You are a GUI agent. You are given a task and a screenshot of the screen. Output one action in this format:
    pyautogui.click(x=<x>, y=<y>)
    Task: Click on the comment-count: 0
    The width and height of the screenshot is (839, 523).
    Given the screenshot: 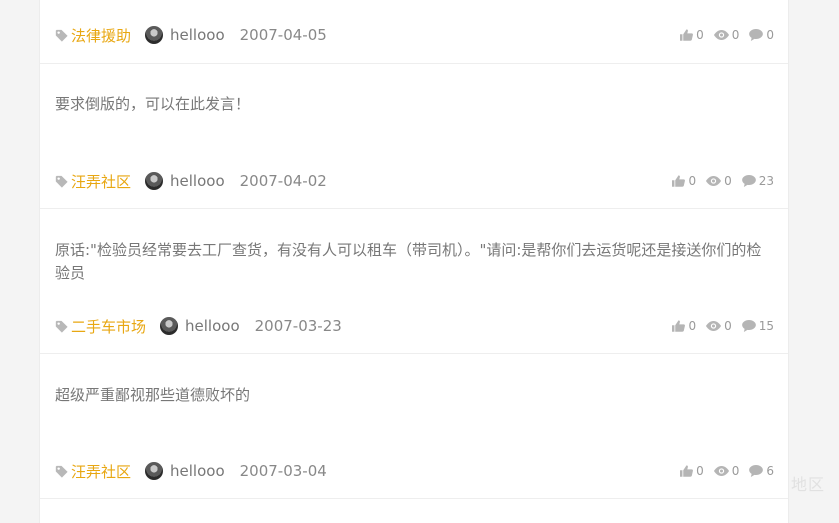 What is the action you would take?
    pyautogui.click(x=770, y=35)
    